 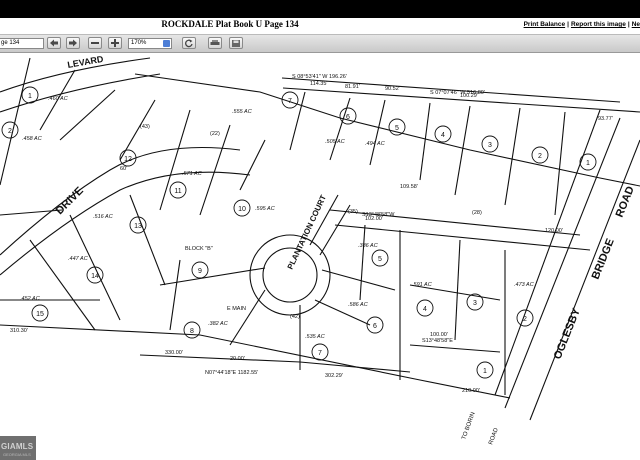 What do you see at coordinates (598, 24) in the screenshot?
I see `report-image-link: Report this image` at bounding box center [598, 24].